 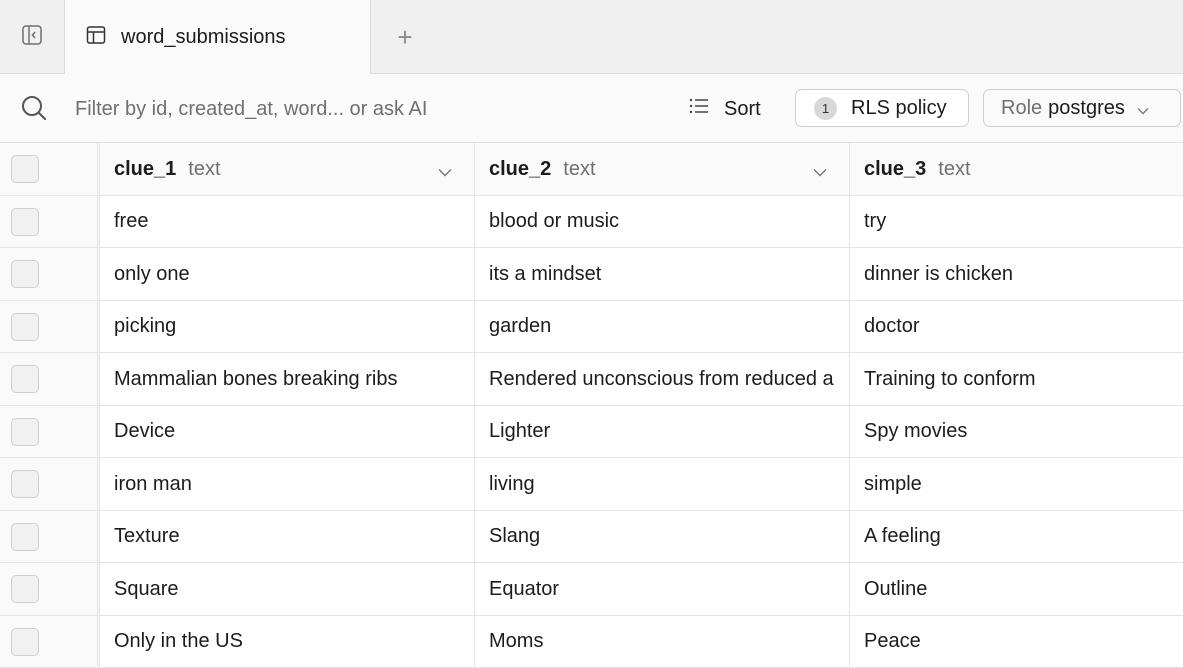 I want to click on table-cell: its a mindset, so click(x=662, y=274).